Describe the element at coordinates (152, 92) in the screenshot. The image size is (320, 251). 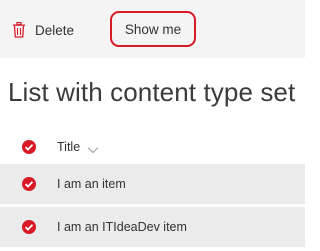
I see `list-title: List with content type set` at that location.